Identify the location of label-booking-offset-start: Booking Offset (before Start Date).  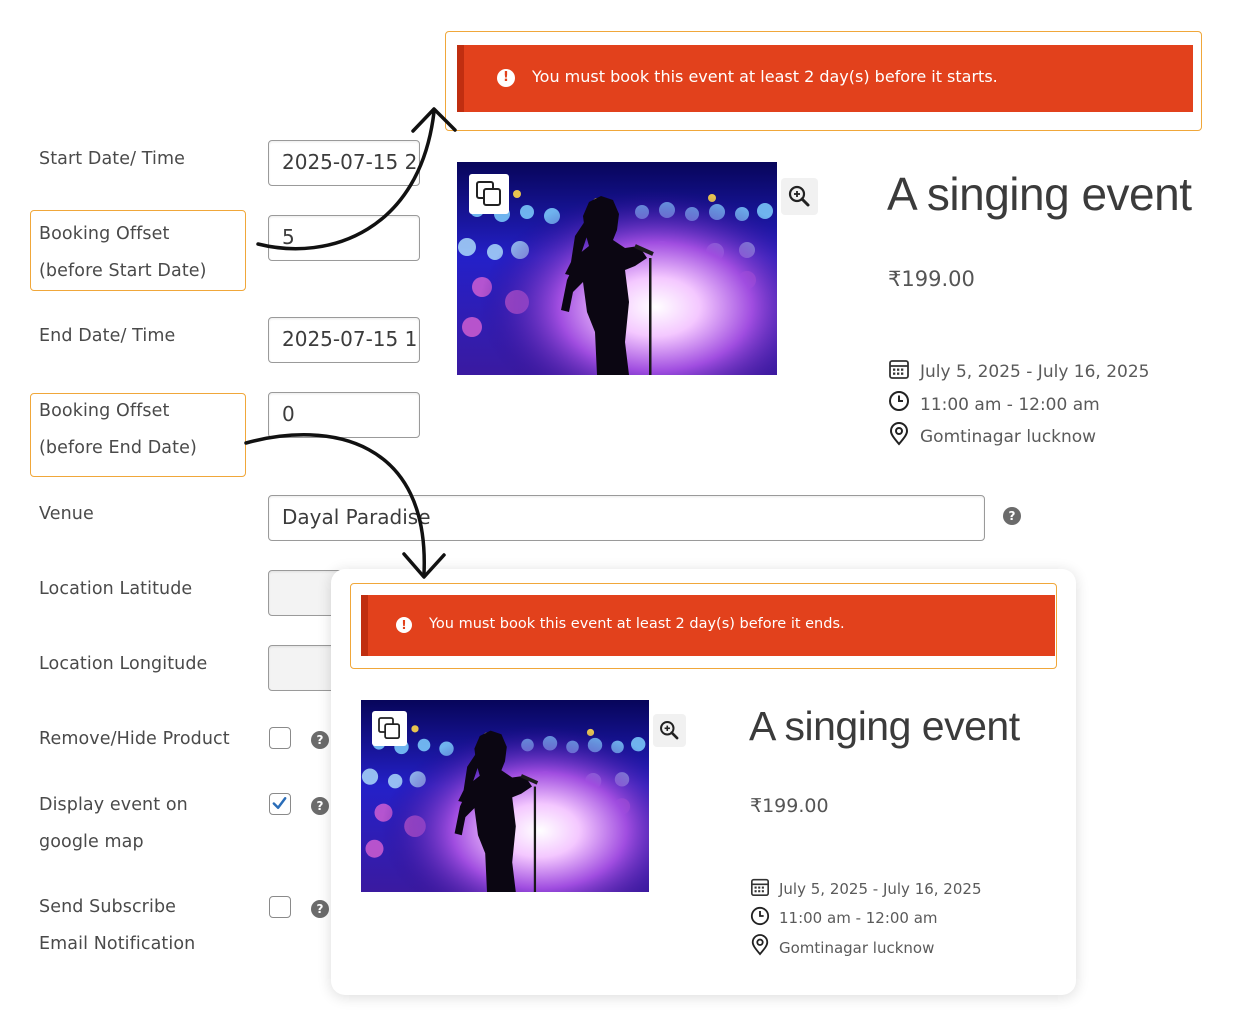
(123, 252).